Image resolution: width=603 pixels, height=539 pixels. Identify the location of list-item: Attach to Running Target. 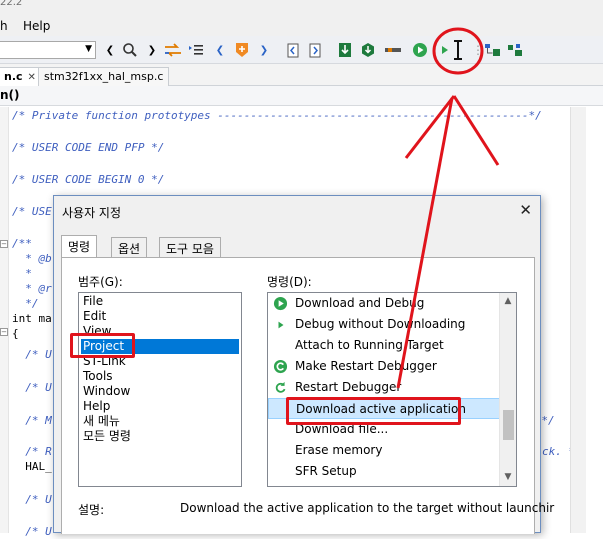
(384, 345).